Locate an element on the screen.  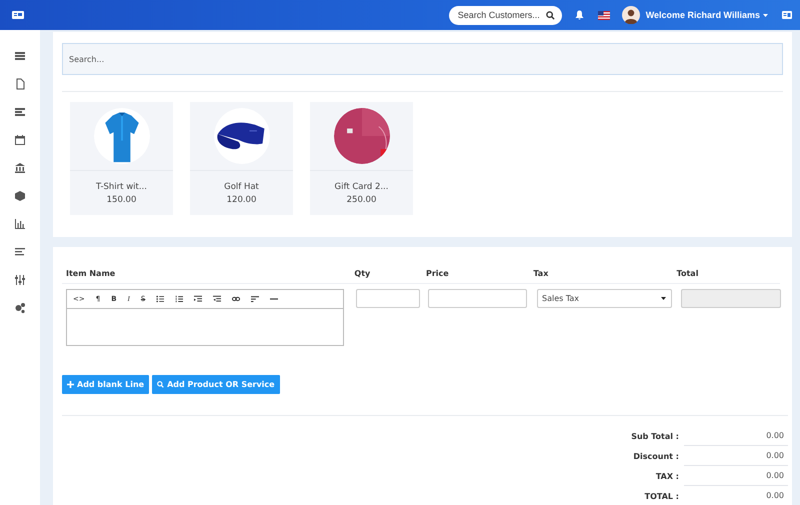
document-icon is located at coordinates (20, 84).